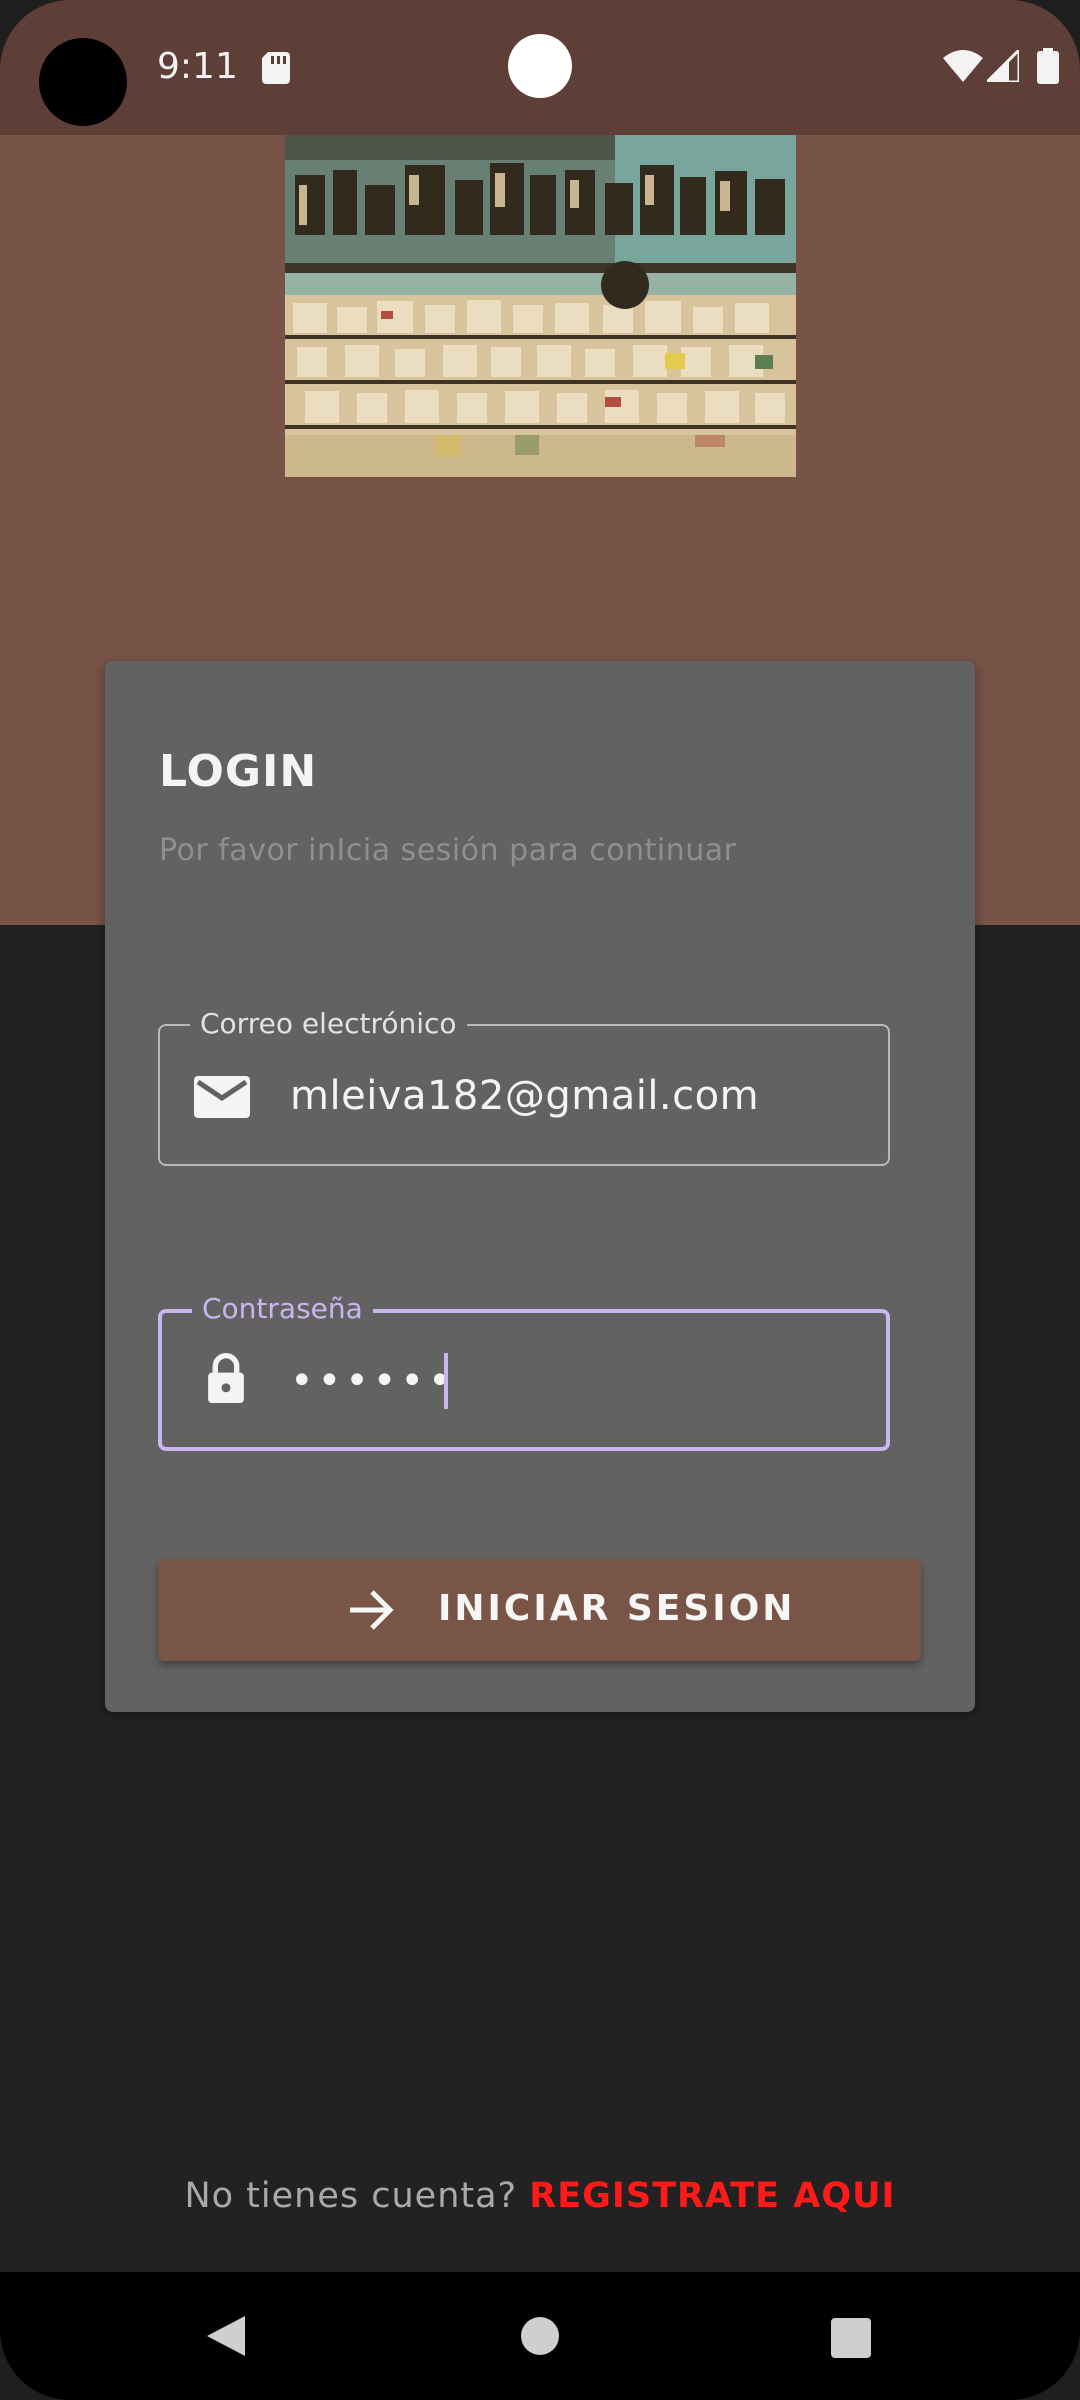 The width and height of the screenshot is (1080, 2400). I want to click on login-title: LOGIN, so click(238, 771).